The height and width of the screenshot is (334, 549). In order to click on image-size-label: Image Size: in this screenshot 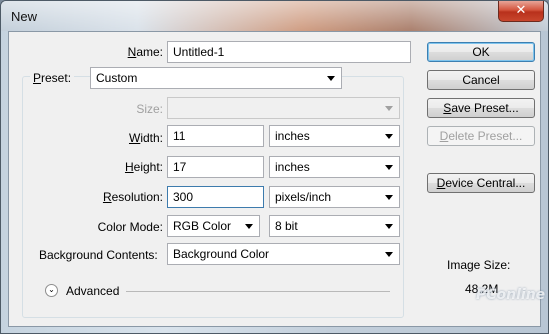, I will do `click(479, 265)`.